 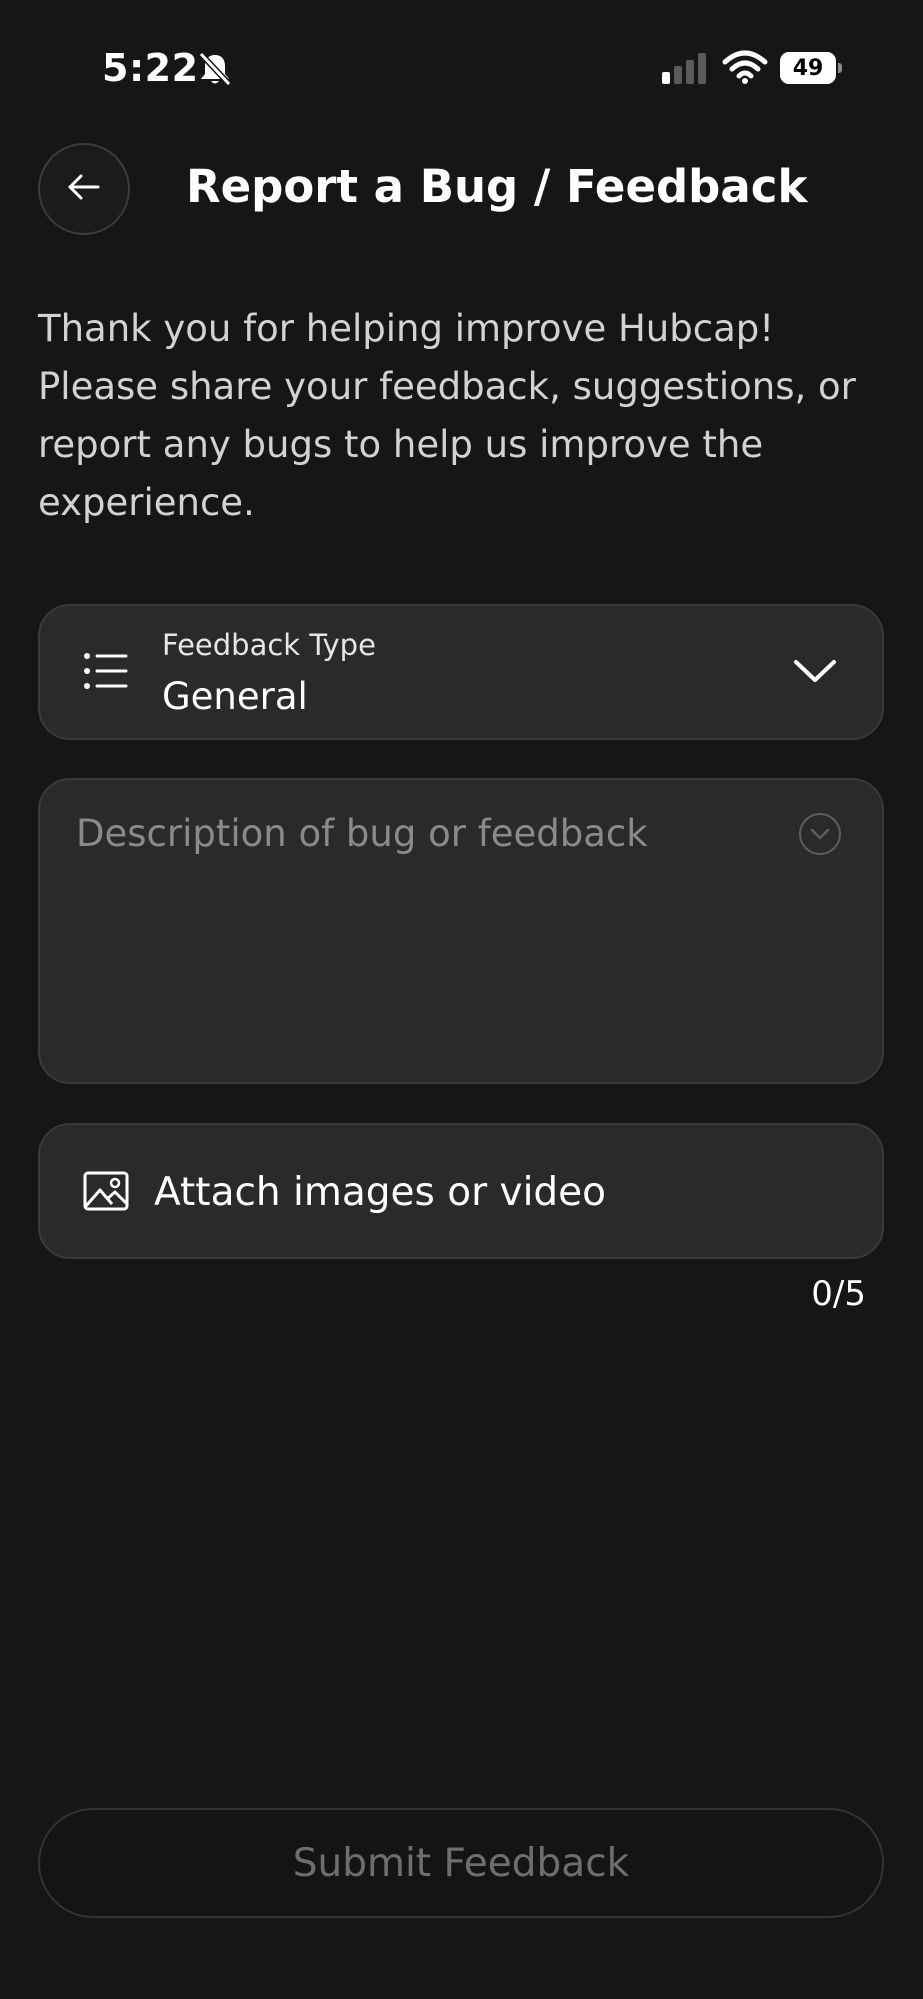 What do you see at coordinates (808, 68) in the screenshot?
I see `battery-level: 49` at bounding box center [808, 68].